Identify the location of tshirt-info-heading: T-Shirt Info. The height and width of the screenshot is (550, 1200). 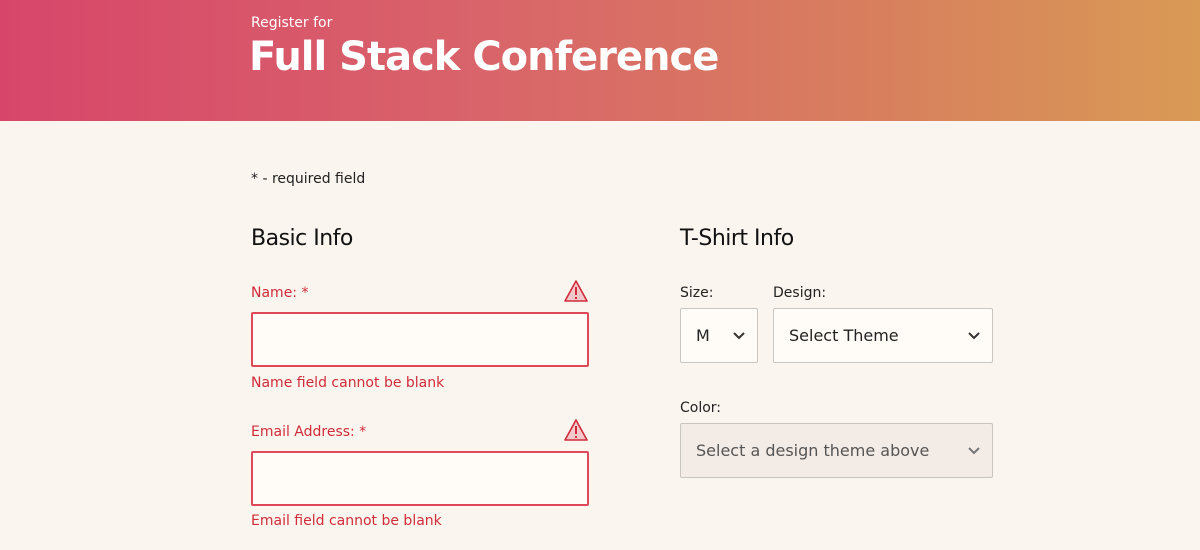
(737, 238).